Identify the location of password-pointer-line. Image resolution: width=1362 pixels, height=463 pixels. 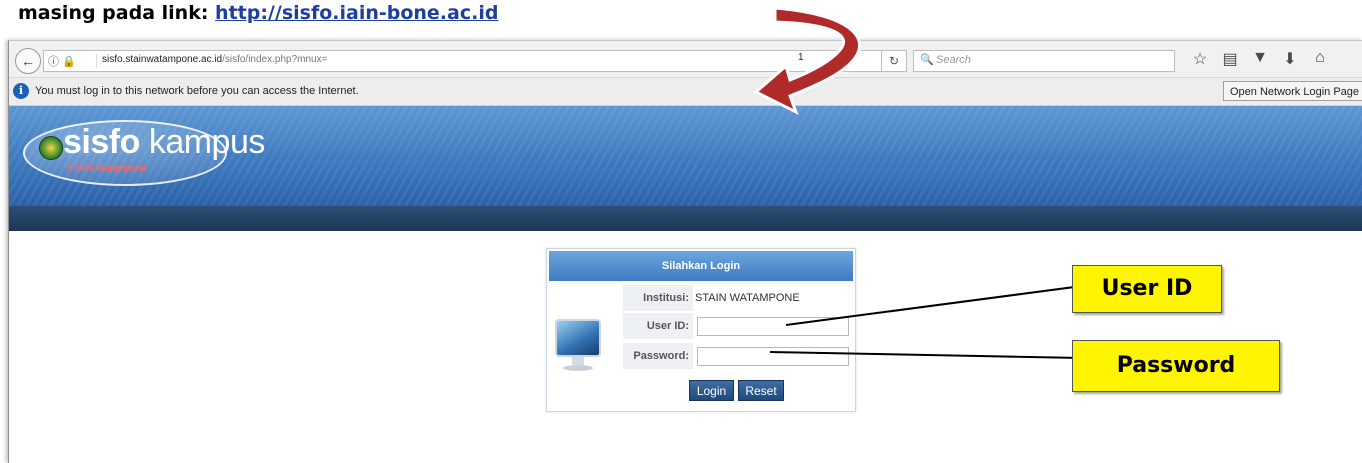
(926, 355).